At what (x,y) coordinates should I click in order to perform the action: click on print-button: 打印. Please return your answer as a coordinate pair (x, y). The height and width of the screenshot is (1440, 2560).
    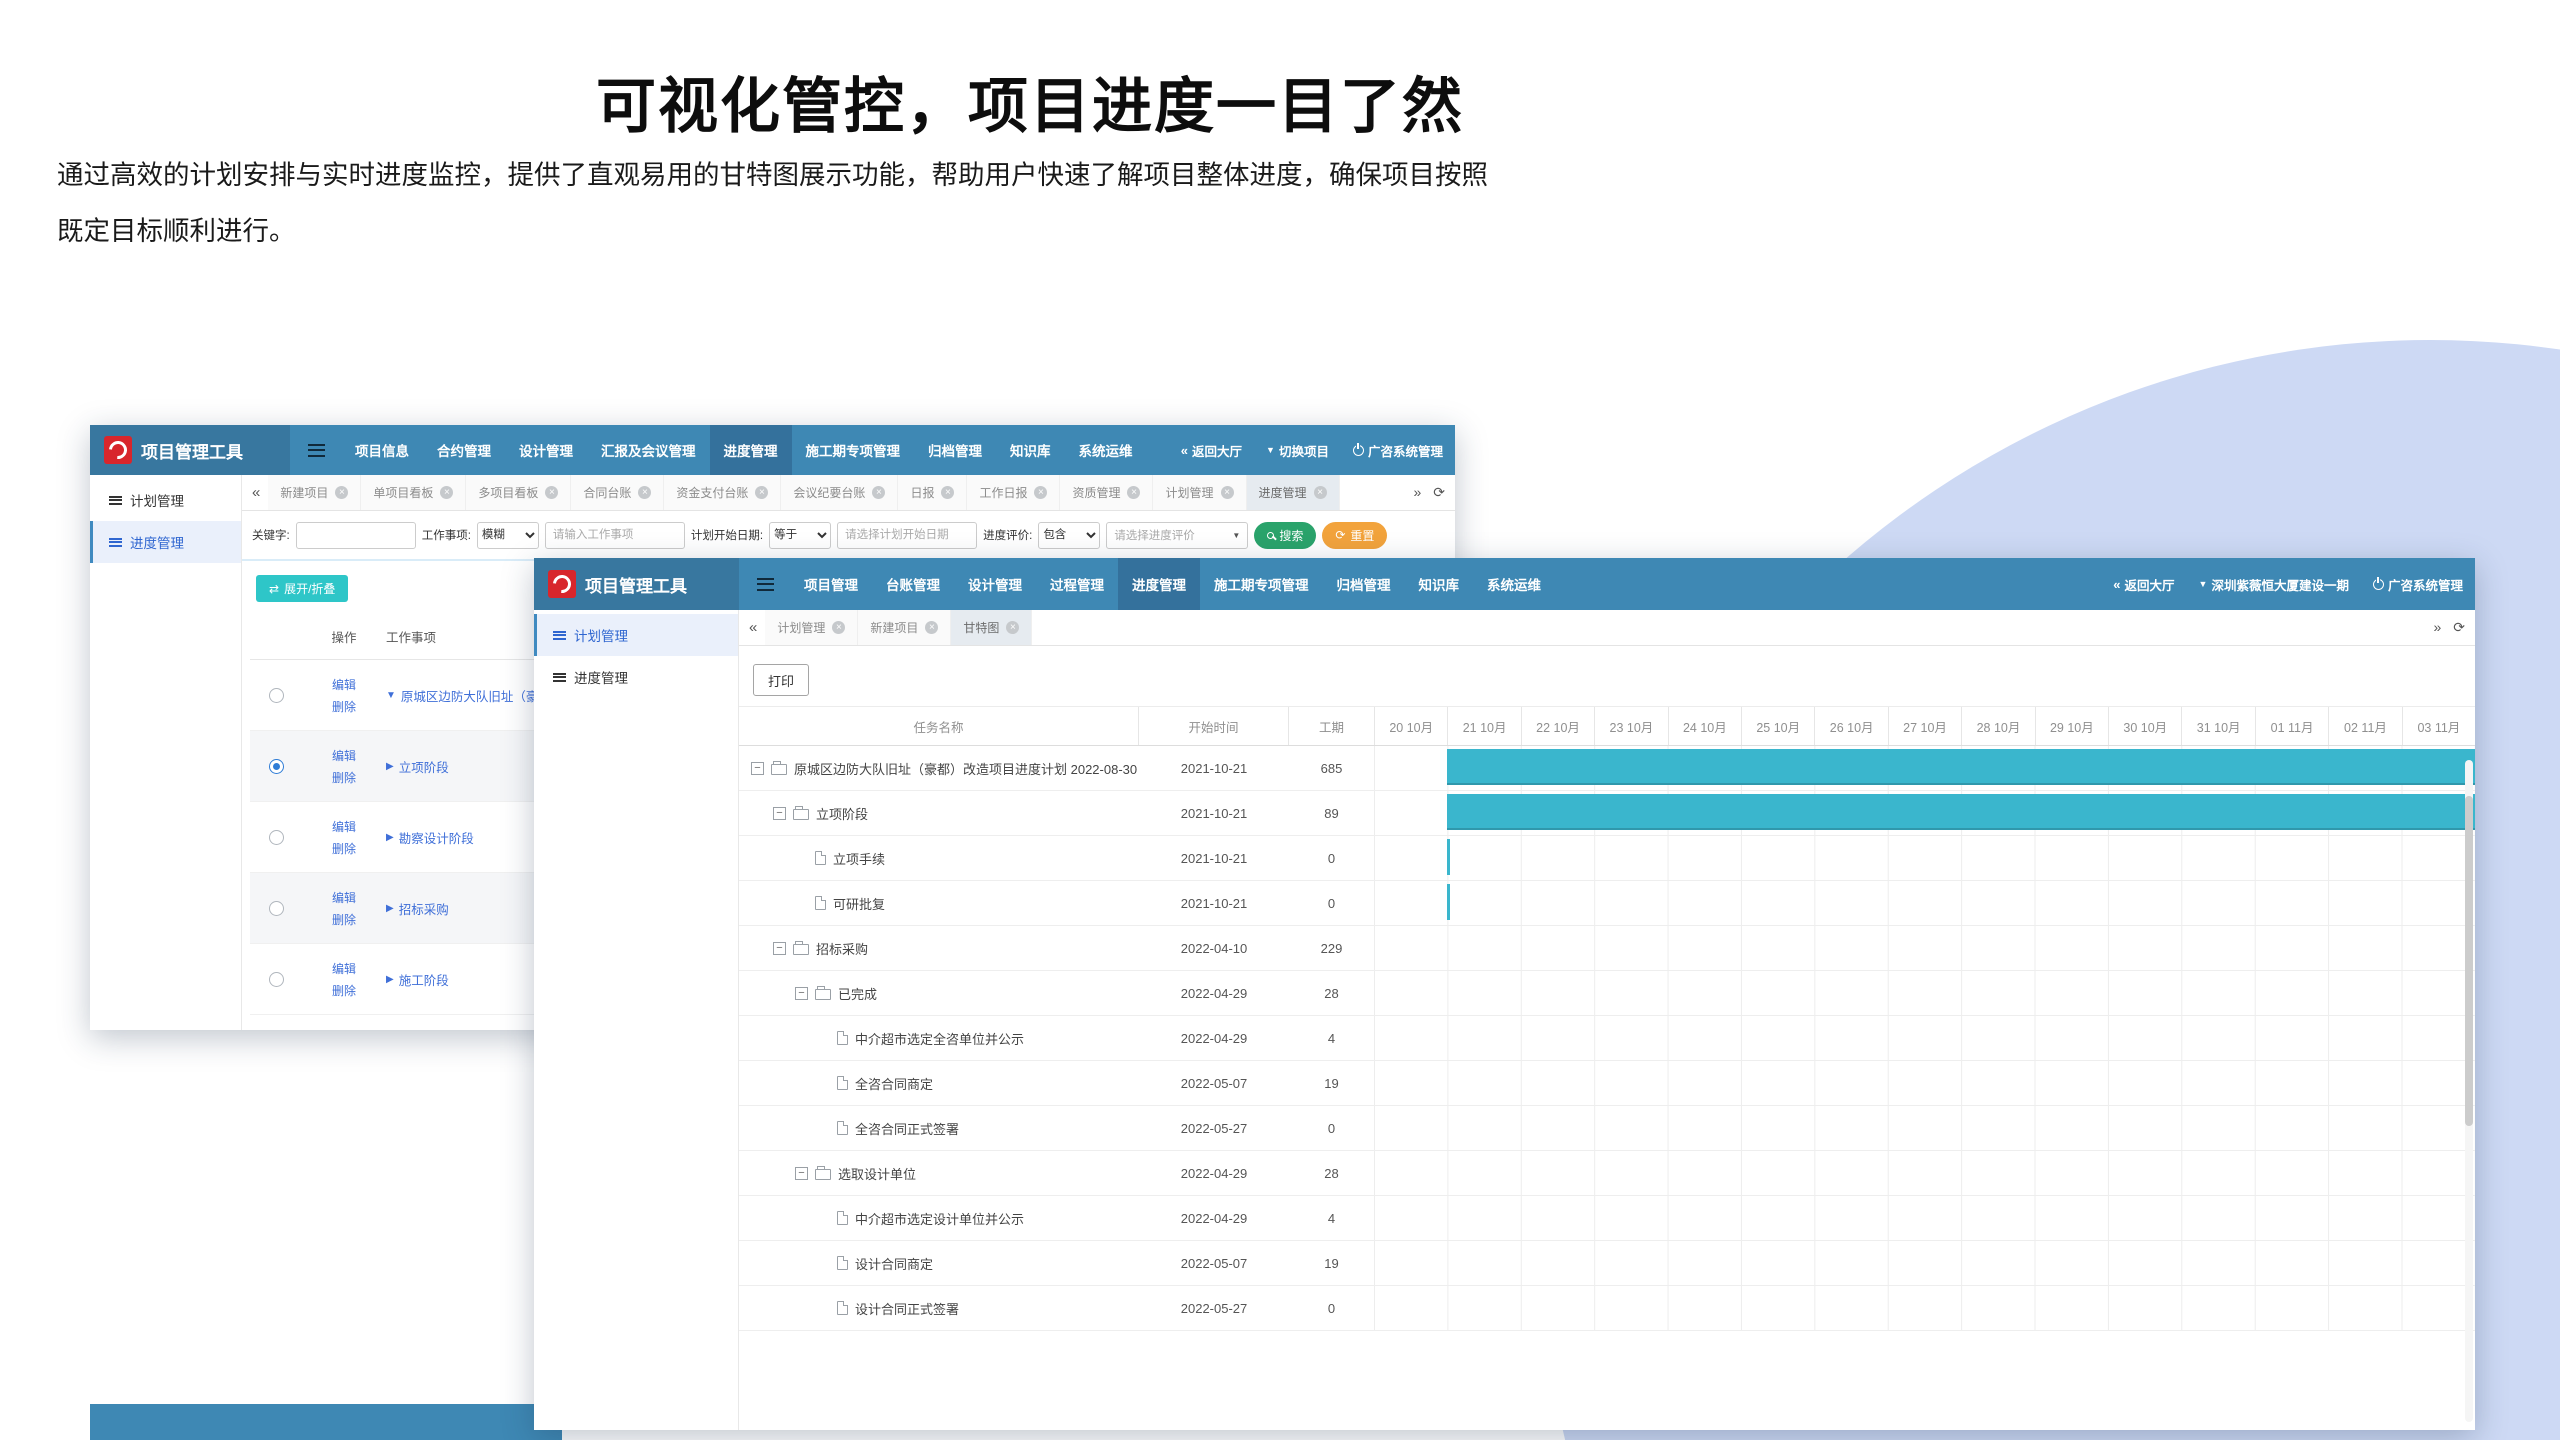
    Looking at the image, I should click on (781, 680).